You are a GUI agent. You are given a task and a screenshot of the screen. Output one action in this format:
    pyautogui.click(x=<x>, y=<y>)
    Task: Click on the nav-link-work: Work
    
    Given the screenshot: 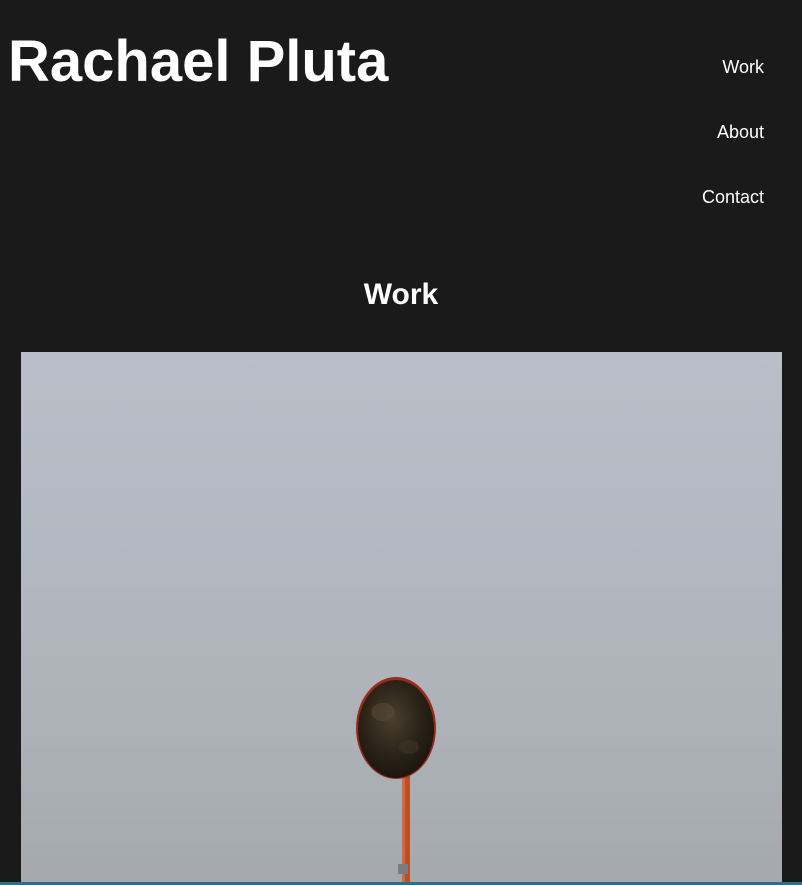 What is the action you would take?
    pyautogui.click(x=743, y=67)
    